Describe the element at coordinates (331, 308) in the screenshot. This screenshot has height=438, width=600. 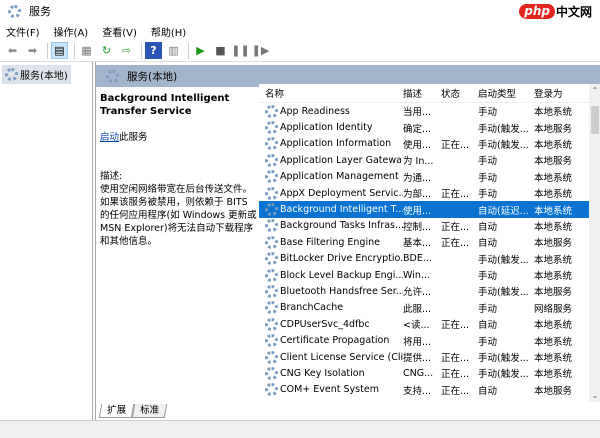
I see `service-name: BranchCache` at that location.